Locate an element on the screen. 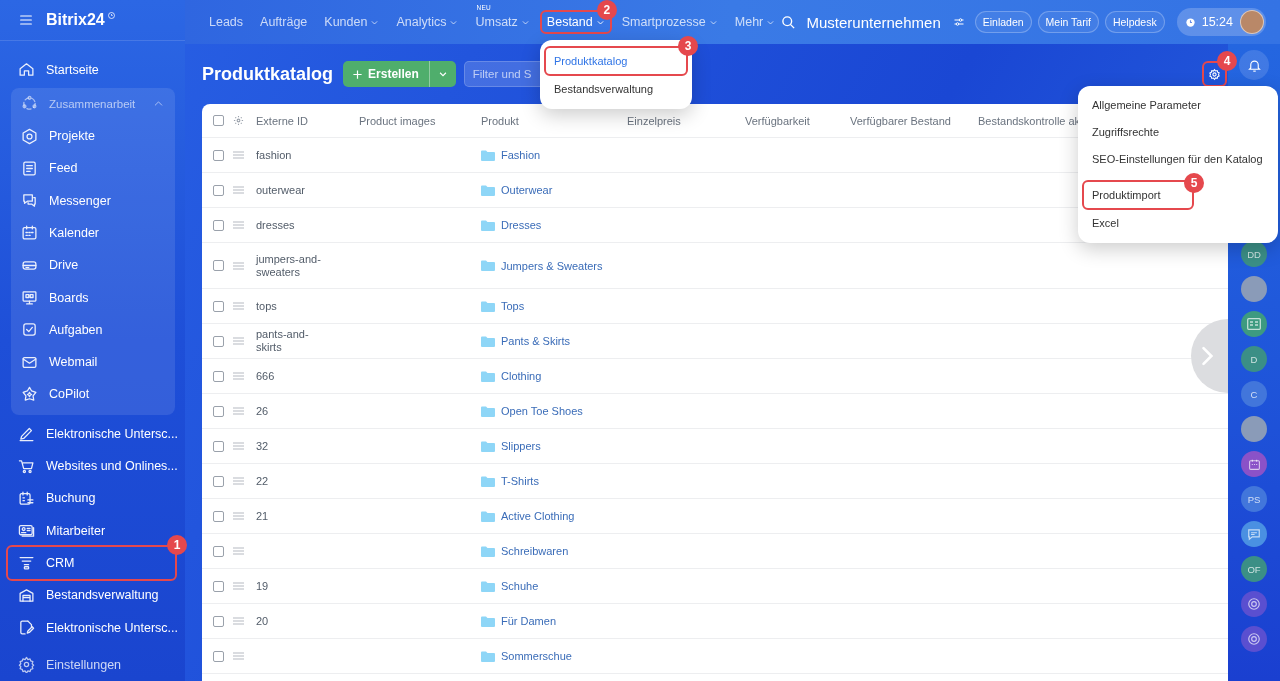 This screenshot has height=681, width=1280. chat-avatar: PS is located at coordinates (1254, 499).